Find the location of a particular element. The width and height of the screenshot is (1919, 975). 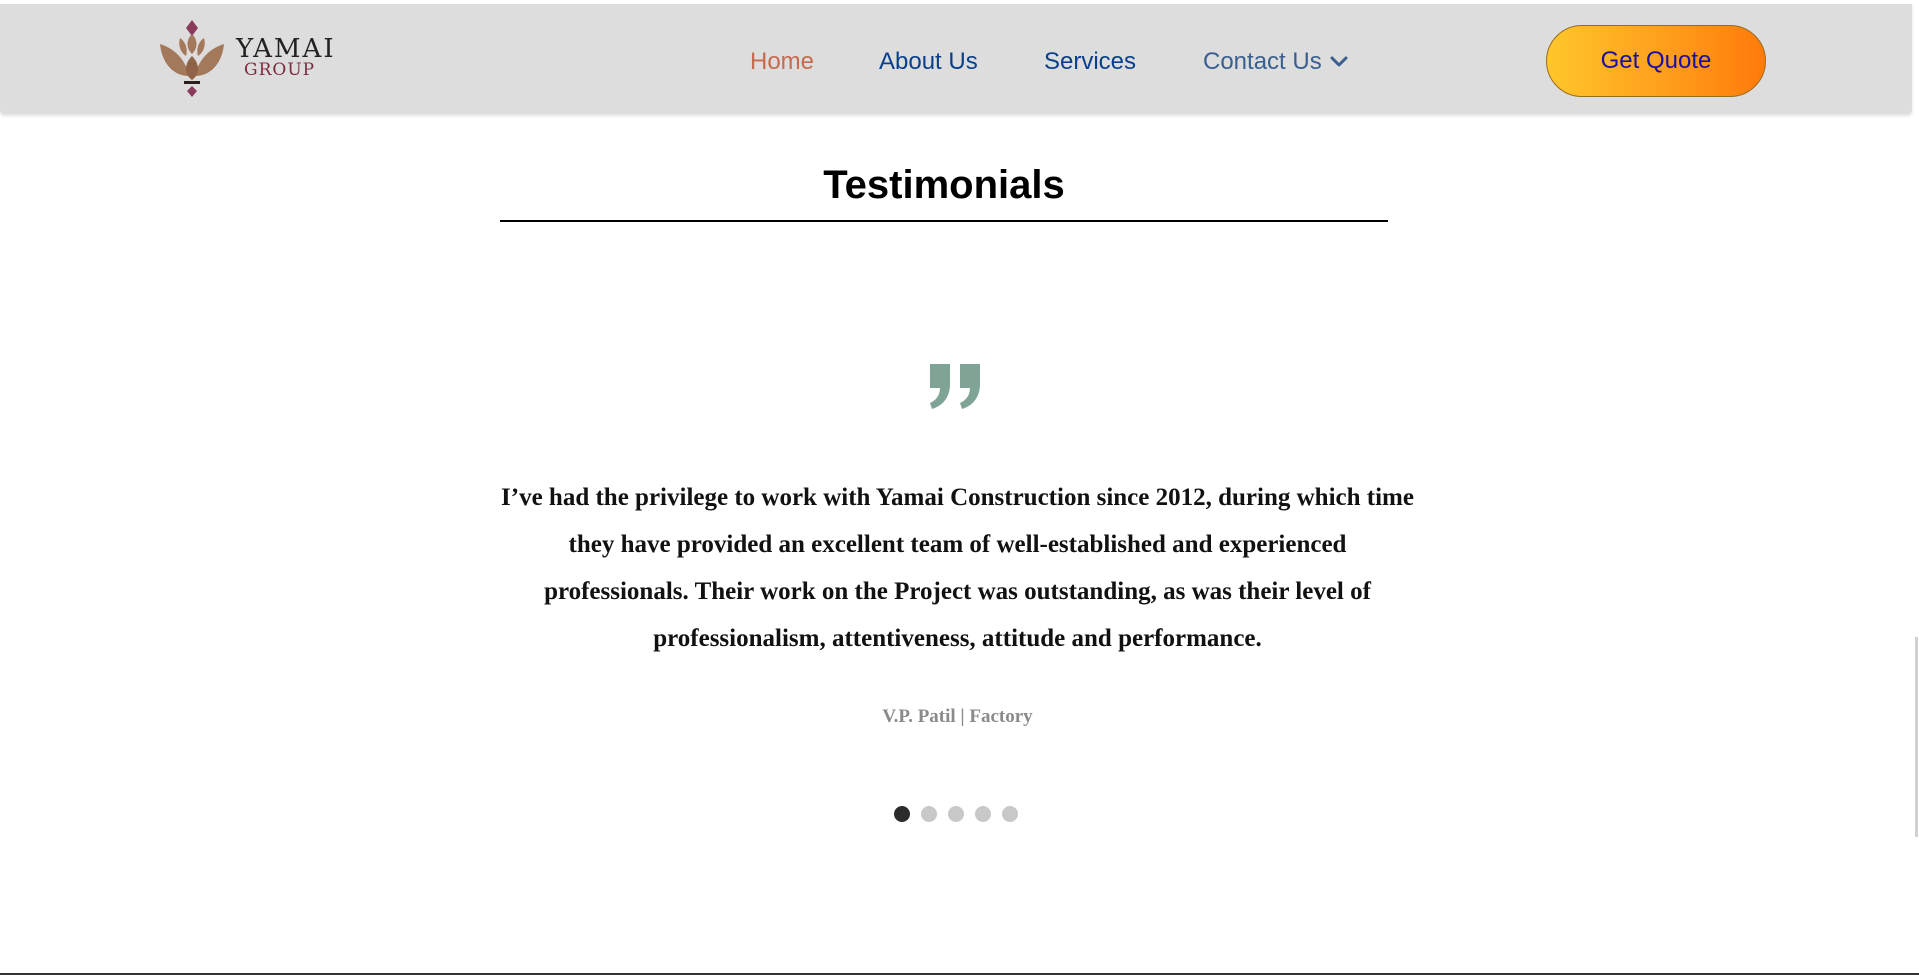

nav-services-link: Services is located at coordinates (1090, 62).